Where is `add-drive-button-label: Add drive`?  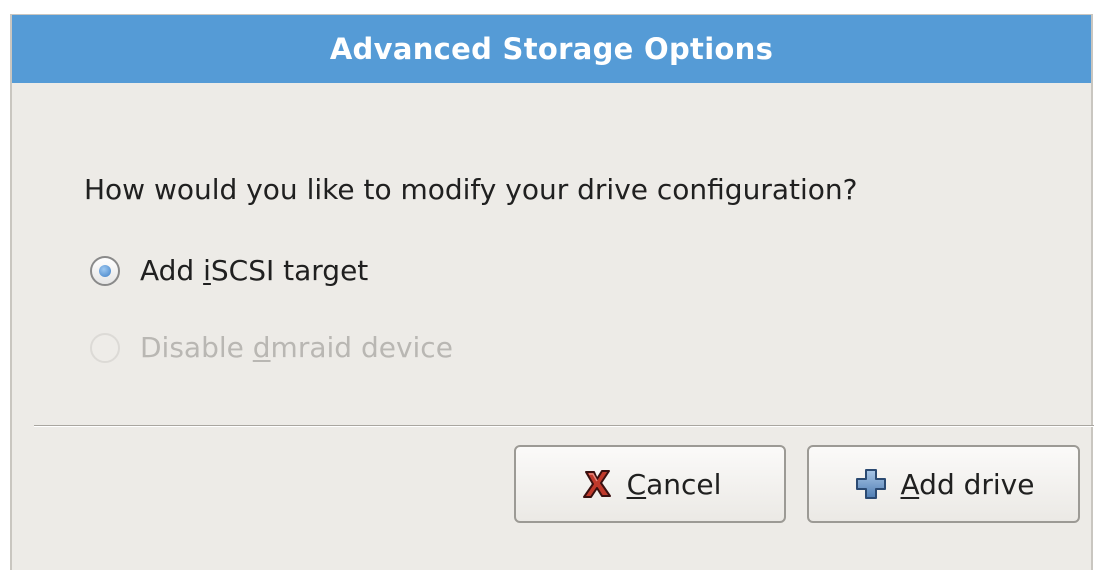
add-drive-button-label: Add drive is located at coordinates (967, 484).